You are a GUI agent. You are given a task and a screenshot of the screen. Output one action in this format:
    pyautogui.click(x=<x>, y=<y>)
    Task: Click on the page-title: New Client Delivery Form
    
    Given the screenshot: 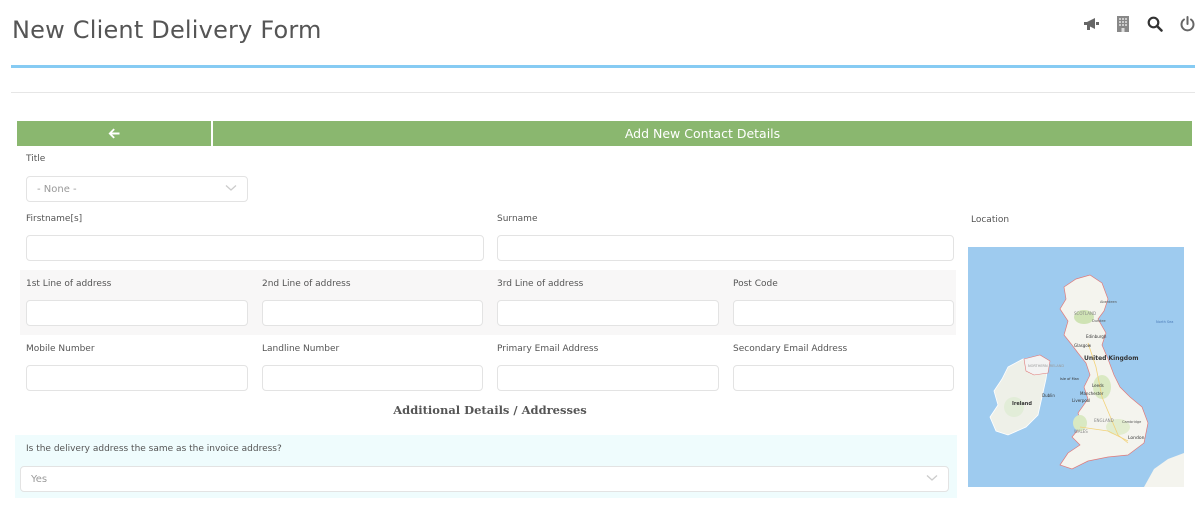 What is the action you would take?
    pyautogui.click(x=167, y=30)
    